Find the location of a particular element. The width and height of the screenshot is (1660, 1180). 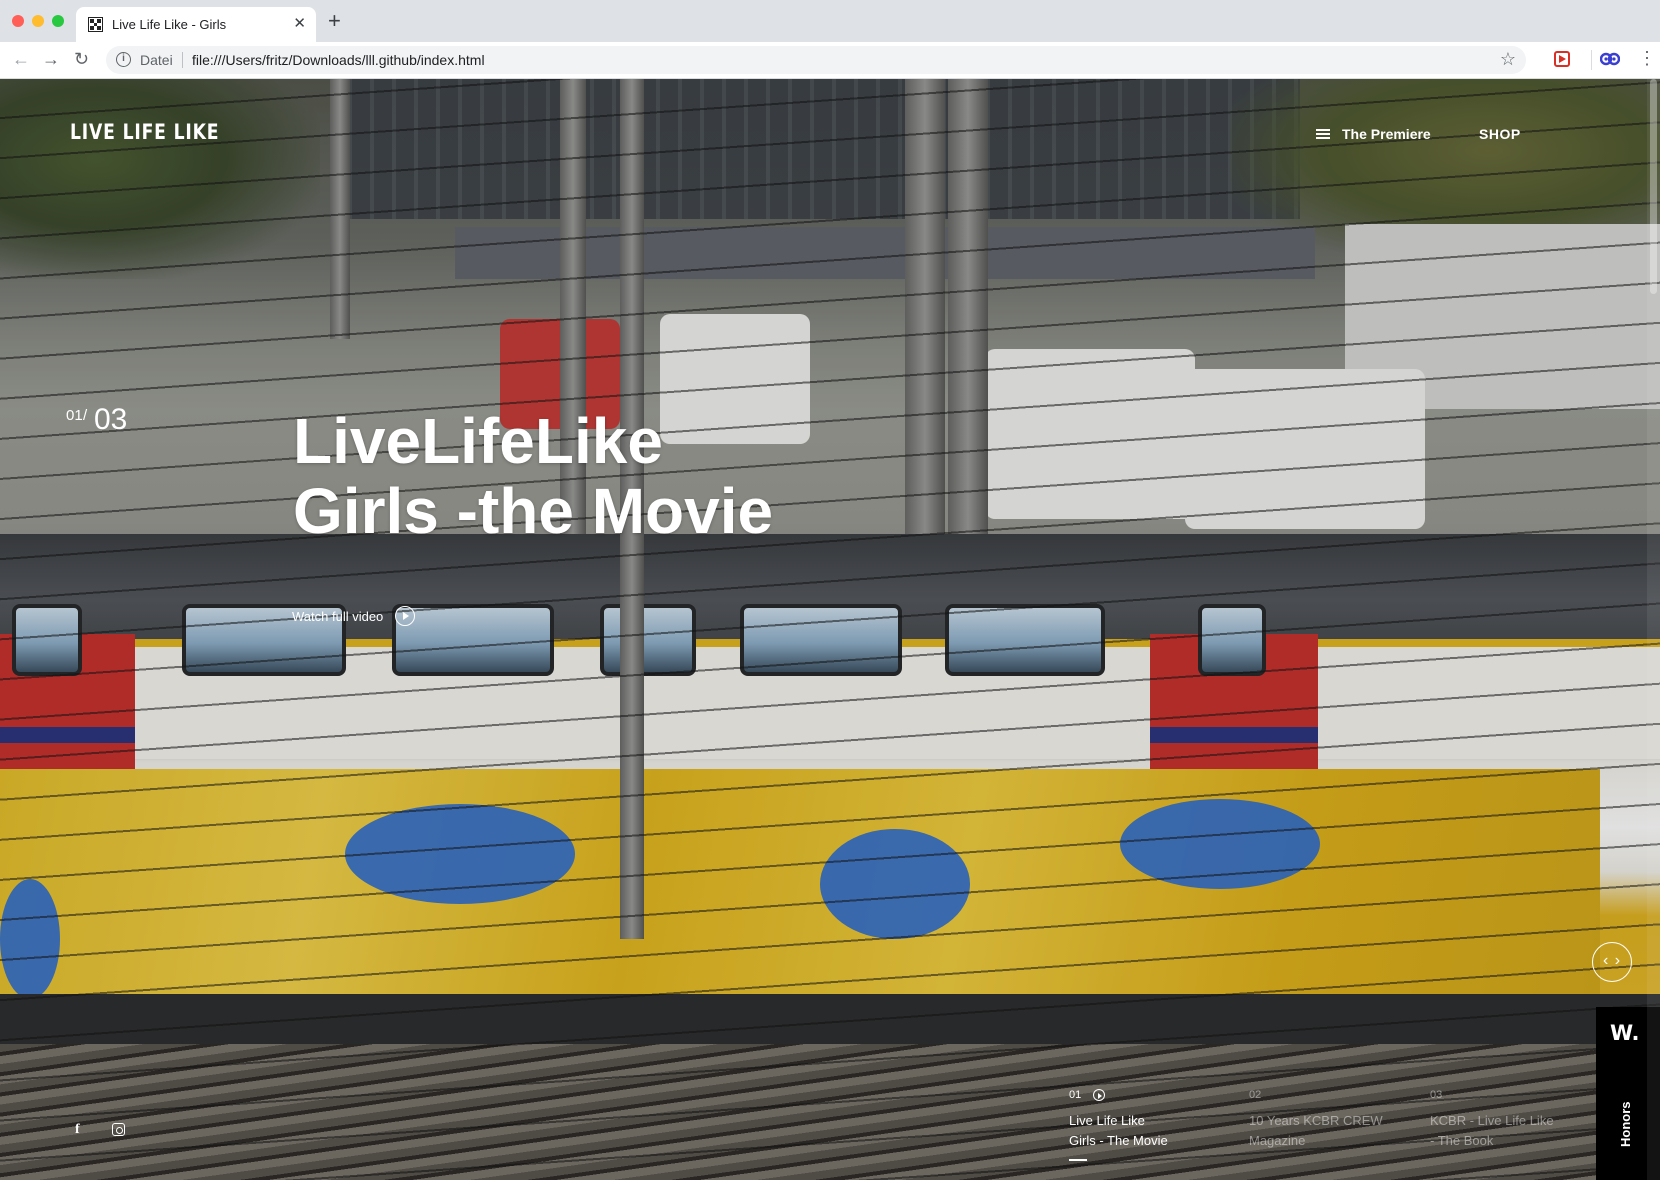

slider-arrows-icon: ‹ › is located at coordinates (1612, 962).